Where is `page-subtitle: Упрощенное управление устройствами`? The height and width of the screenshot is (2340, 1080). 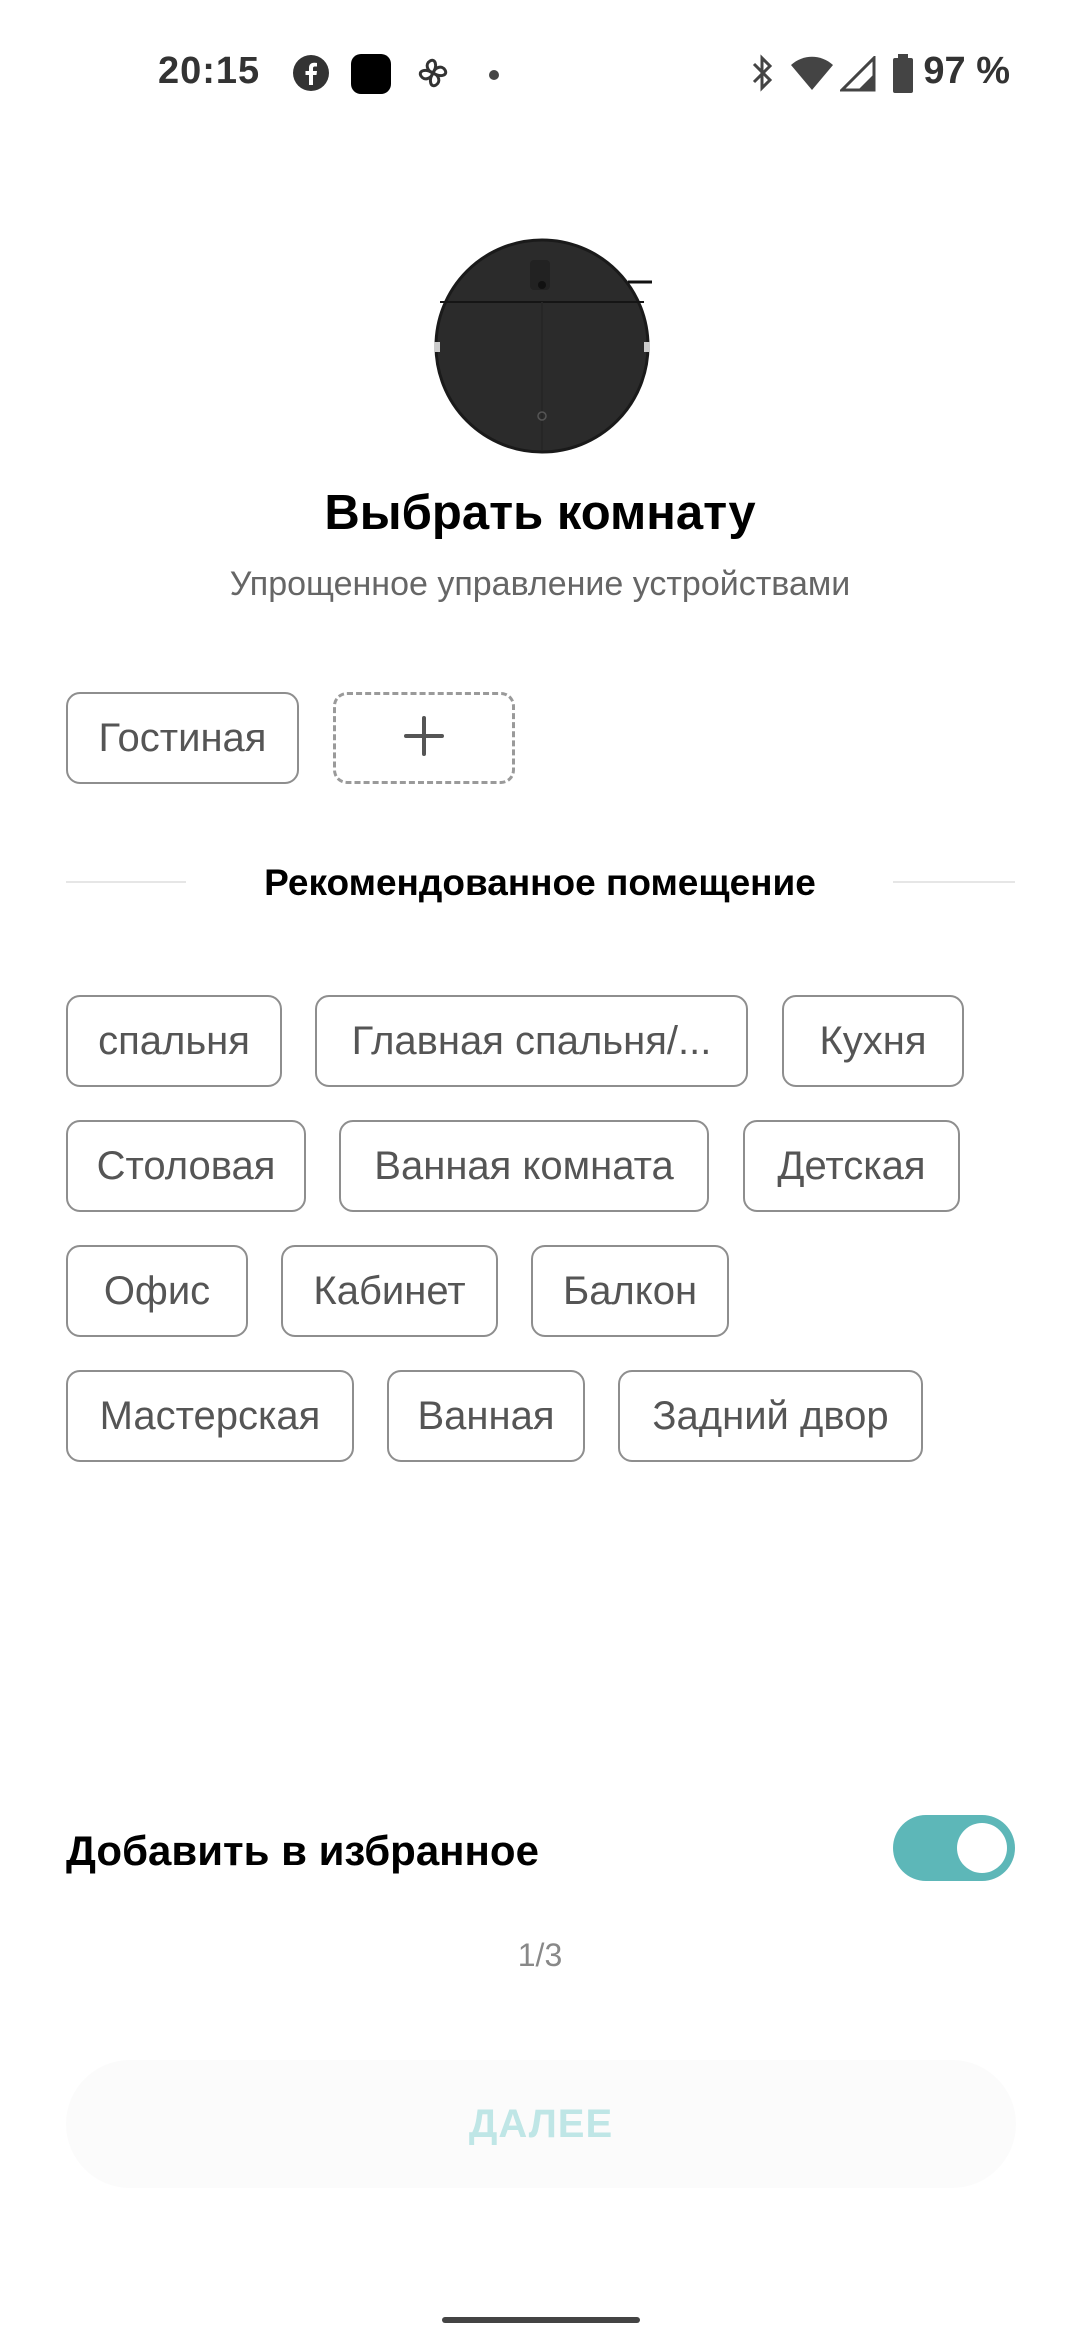 page-subtitle: Упрощенное управление устройствами is located at coordinates (540, 584).